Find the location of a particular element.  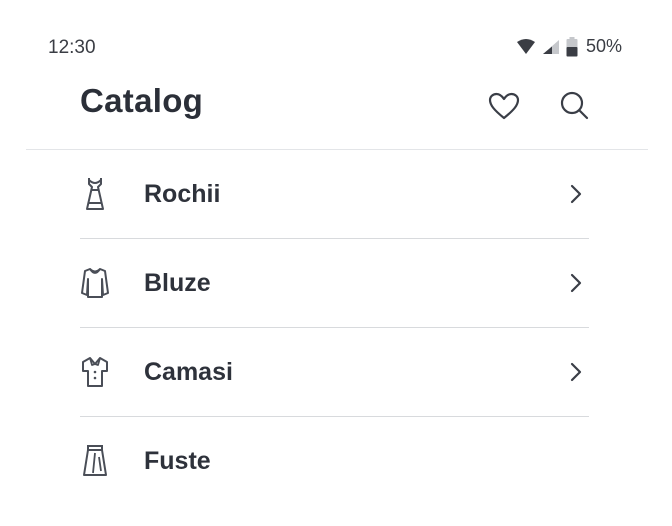

category-label: Rochii is located at coordinates (182, 193).